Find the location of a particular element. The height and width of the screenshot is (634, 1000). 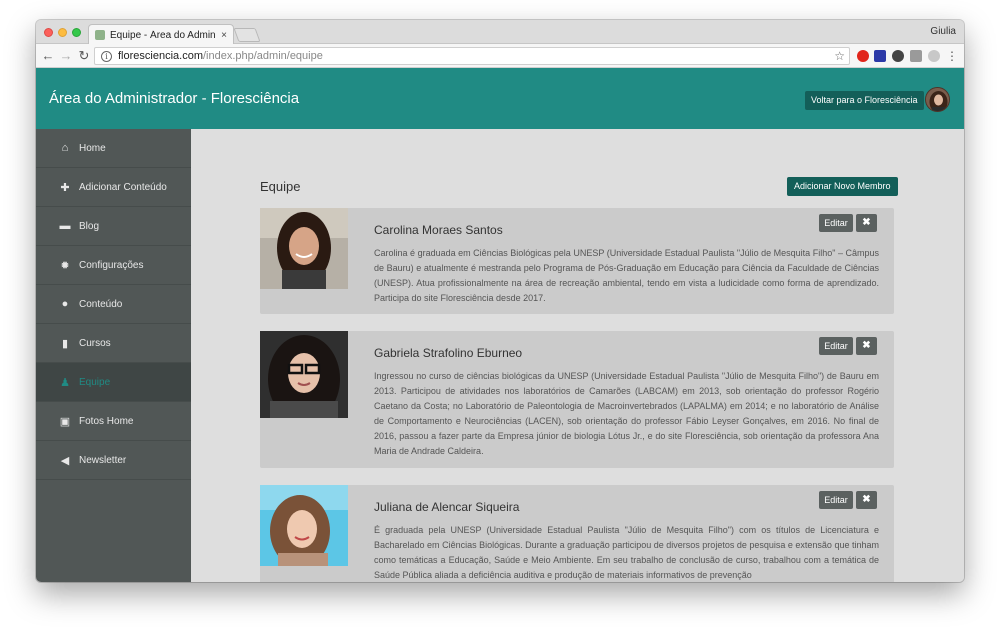

sidebar-item-adicionar-conteudo: ✚ Adicionar Conteúdo is located at coordinates (113, 187).